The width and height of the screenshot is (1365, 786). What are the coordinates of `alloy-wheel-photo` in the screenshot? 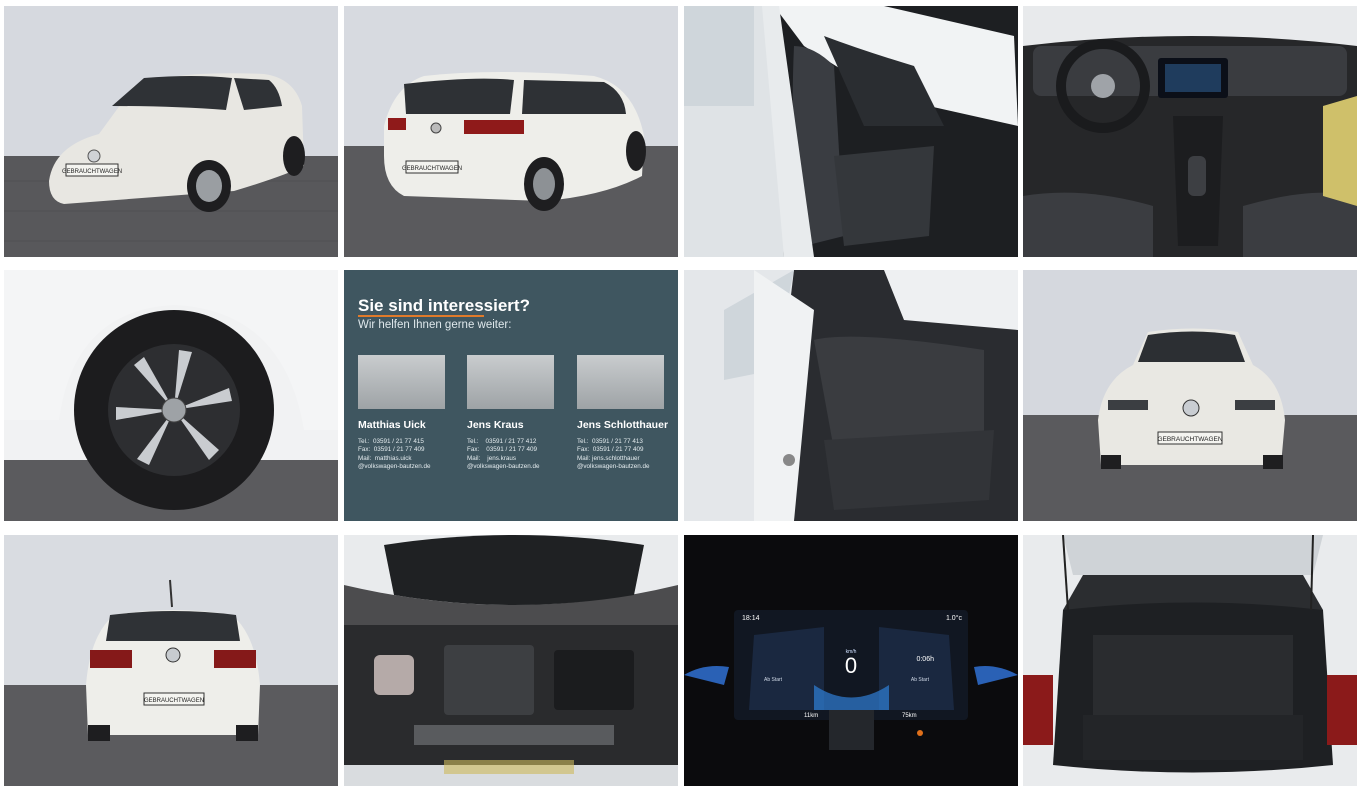 It's located at (171, 395).